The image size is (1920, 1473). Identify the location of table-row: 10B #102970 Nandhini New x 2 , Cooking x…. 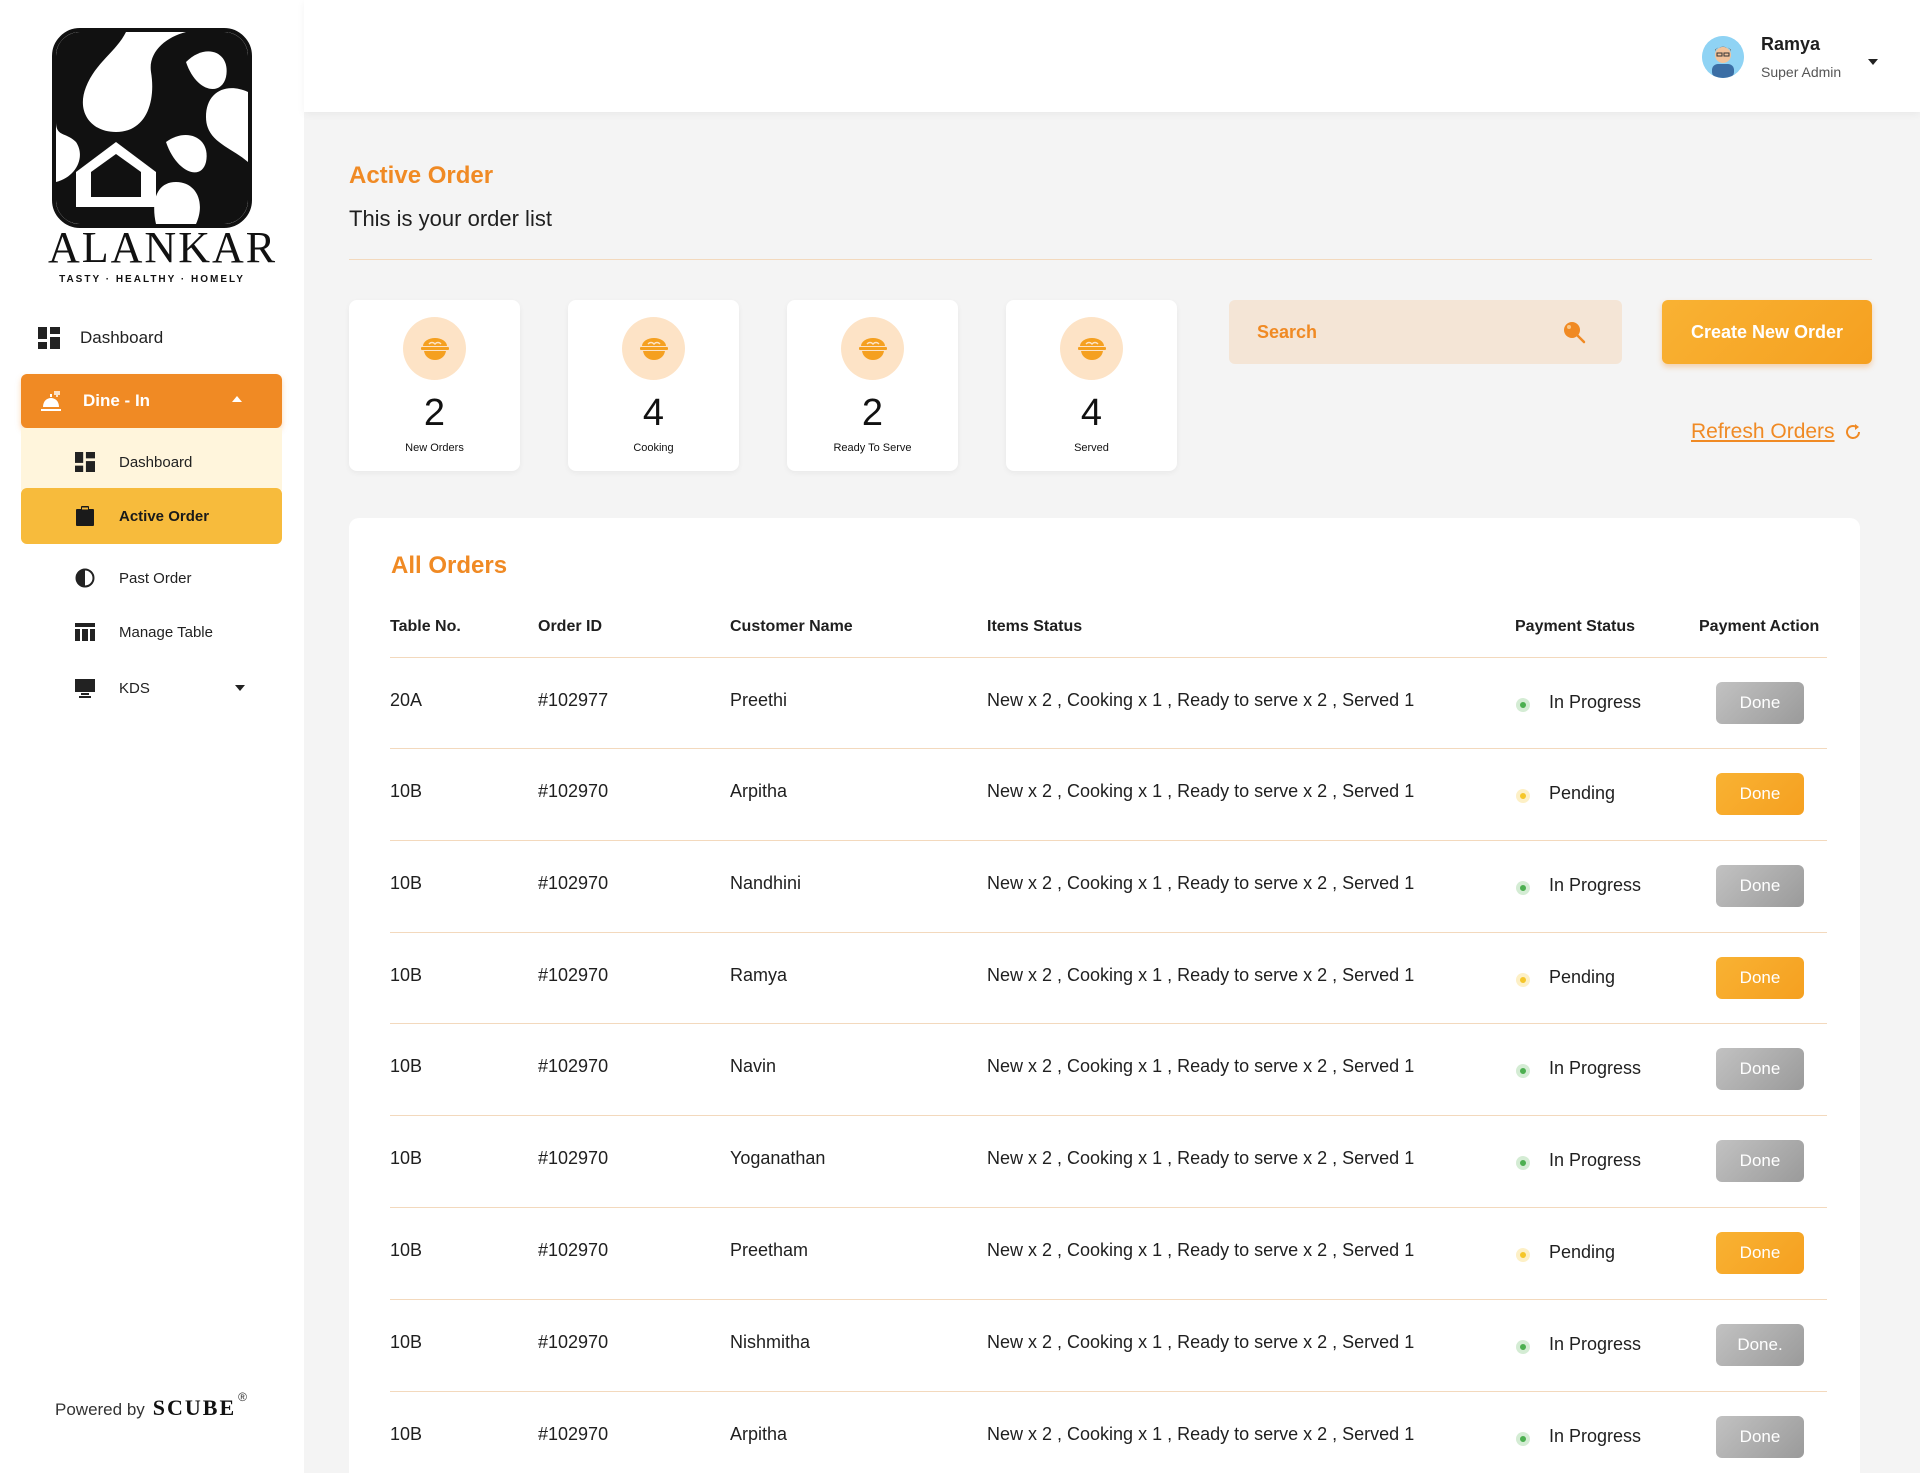
(1108, 886).